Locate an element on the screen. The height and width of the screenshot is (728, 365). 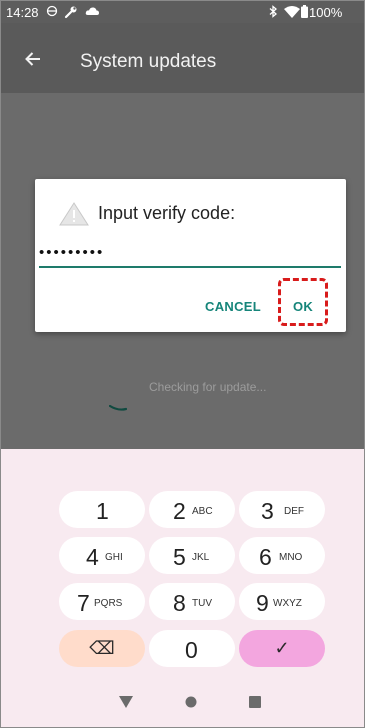
progress-spinner-icon is located at coordinates (118, 404).